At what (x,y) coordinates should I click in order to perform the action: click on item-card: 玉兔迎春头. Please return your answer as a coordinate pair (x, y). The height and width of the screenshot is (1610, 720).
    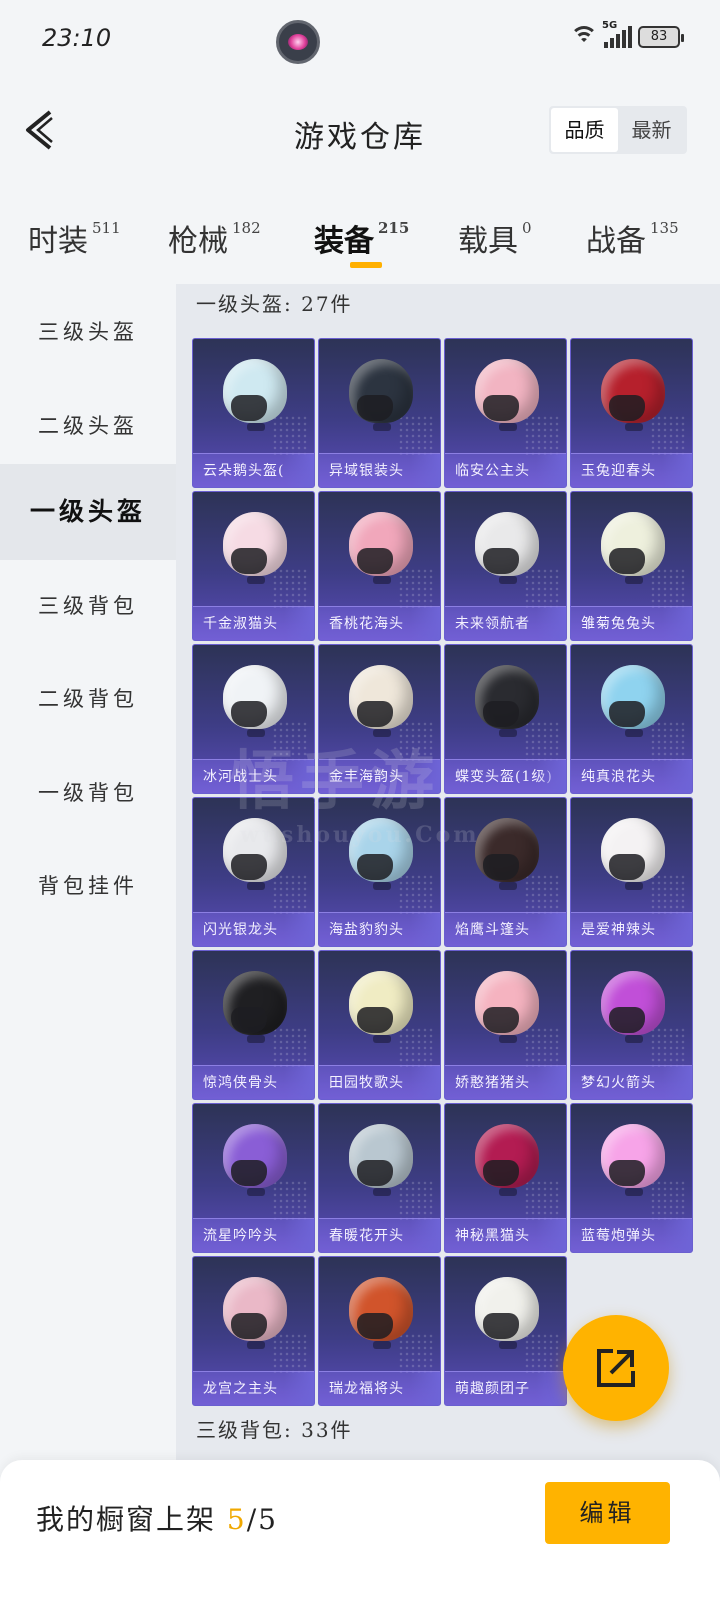
    Looking at the image, I should click on (631, 413).